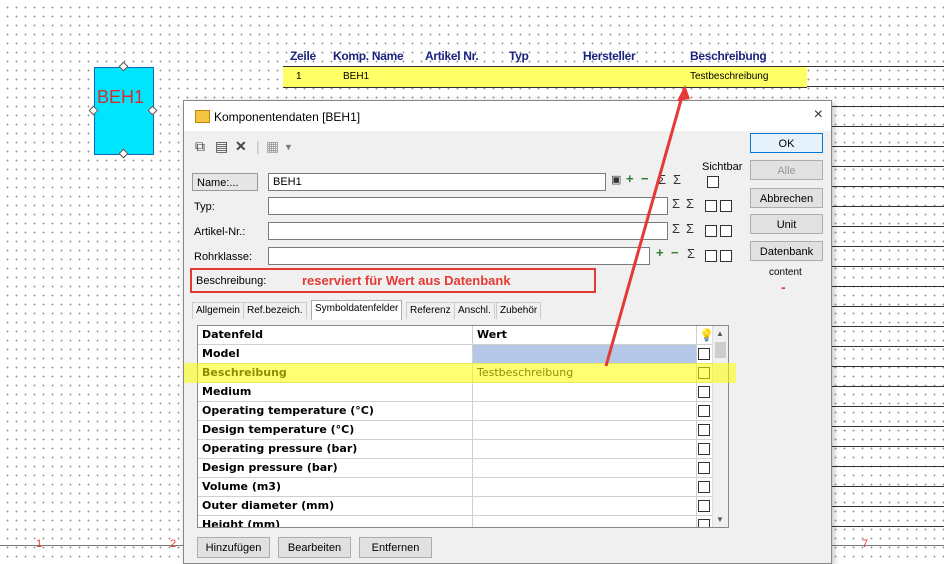 The height and width of the screenshot is (564, 944). What do you see at coordinates (459, 256) in the screenshot?
I see `rohrklasse-field` at bounding box center [459, 256].